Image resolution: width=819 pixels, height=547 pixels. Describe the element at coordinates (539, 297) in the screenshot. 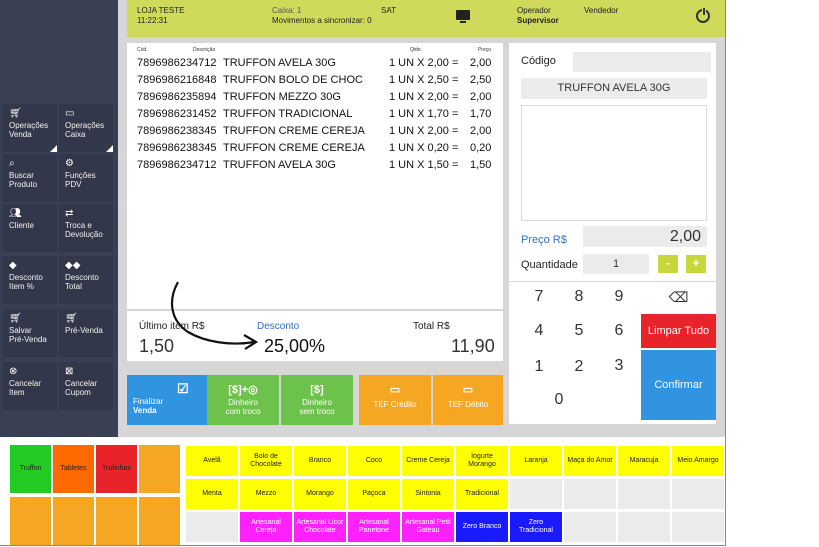

I see `key-7: 7` at that location.